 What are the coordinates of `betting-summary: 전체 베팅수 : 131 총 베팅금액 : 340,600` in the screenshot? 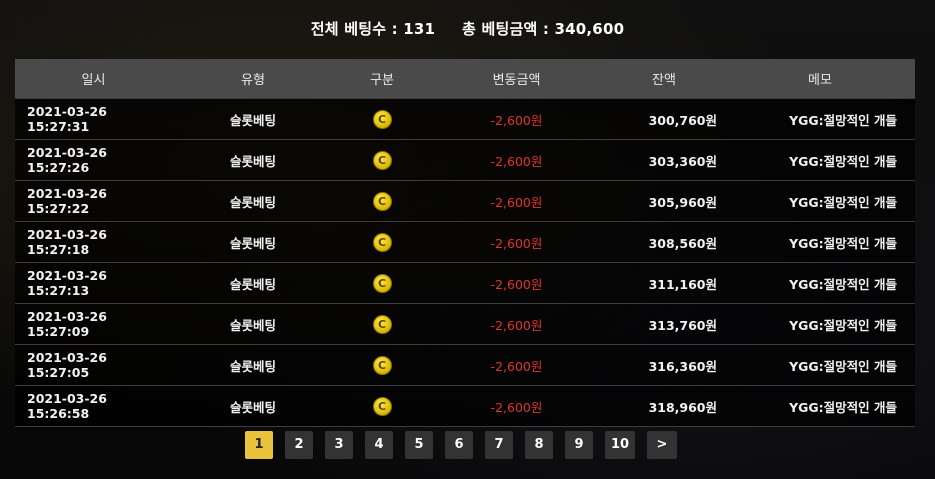 It's located at (467, 28).